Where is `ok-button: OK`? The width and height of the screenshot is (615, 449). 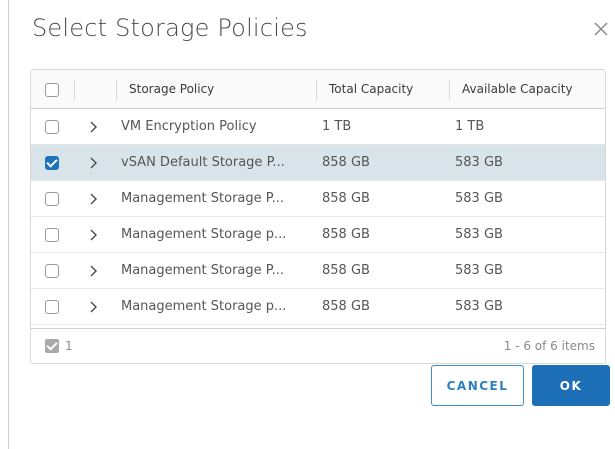
ok-button: OK is located at coordinates (571, 385).